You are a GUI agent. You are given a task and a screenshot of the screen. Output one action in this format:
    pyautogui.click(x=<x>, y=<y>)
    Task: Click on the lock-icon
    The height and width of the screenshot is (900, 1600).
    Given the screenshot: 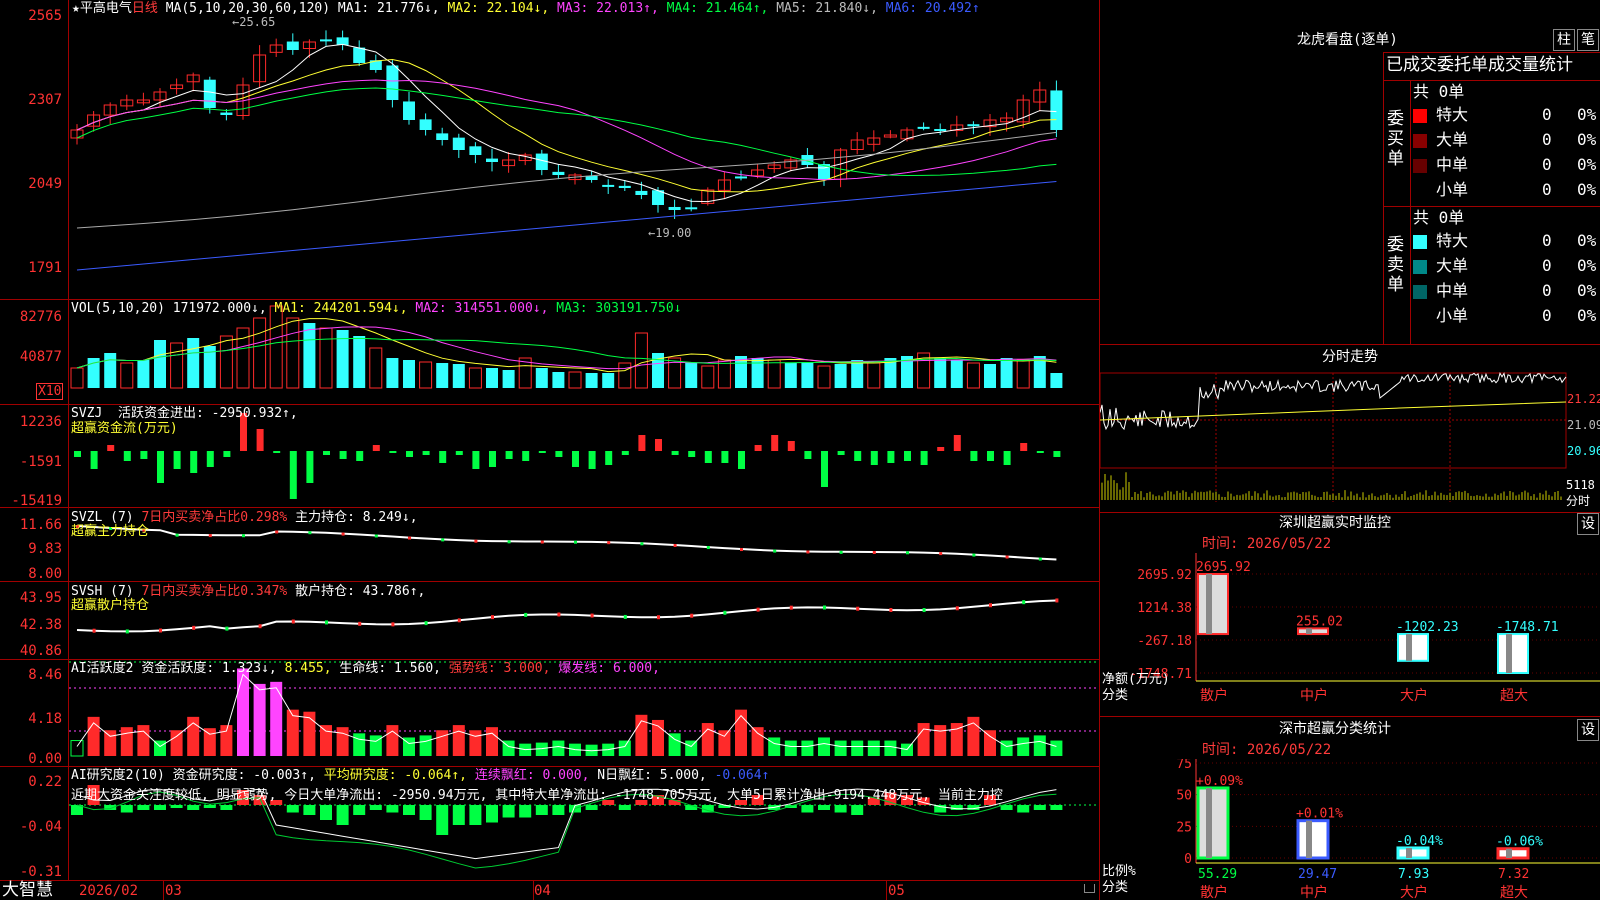 What is the action you would take?
    pyautogui.click(x=1089, y=888)
    